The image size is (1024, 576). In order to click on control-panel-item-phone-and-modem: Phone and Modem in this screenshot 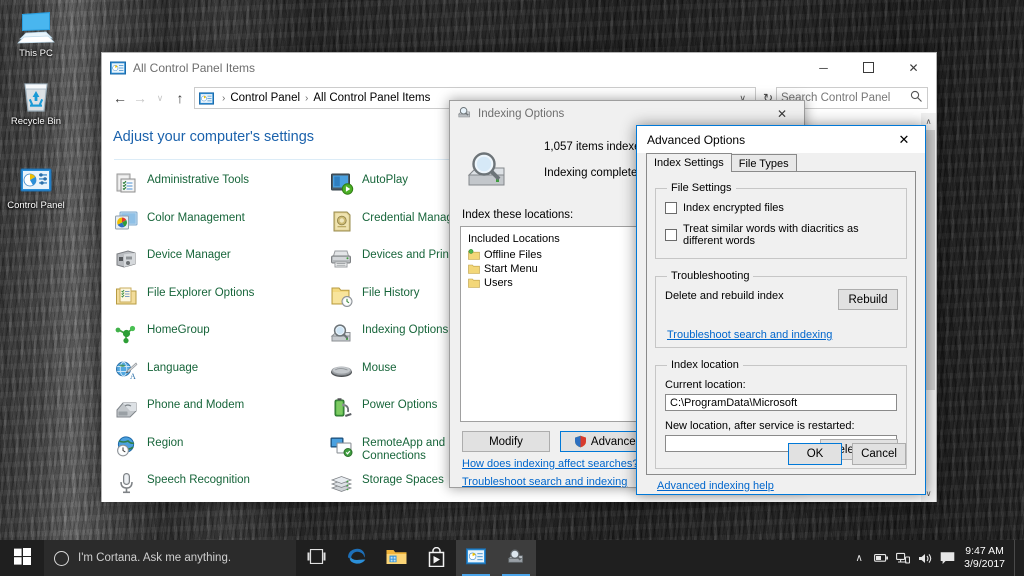, I will do `click(221, 414)`.